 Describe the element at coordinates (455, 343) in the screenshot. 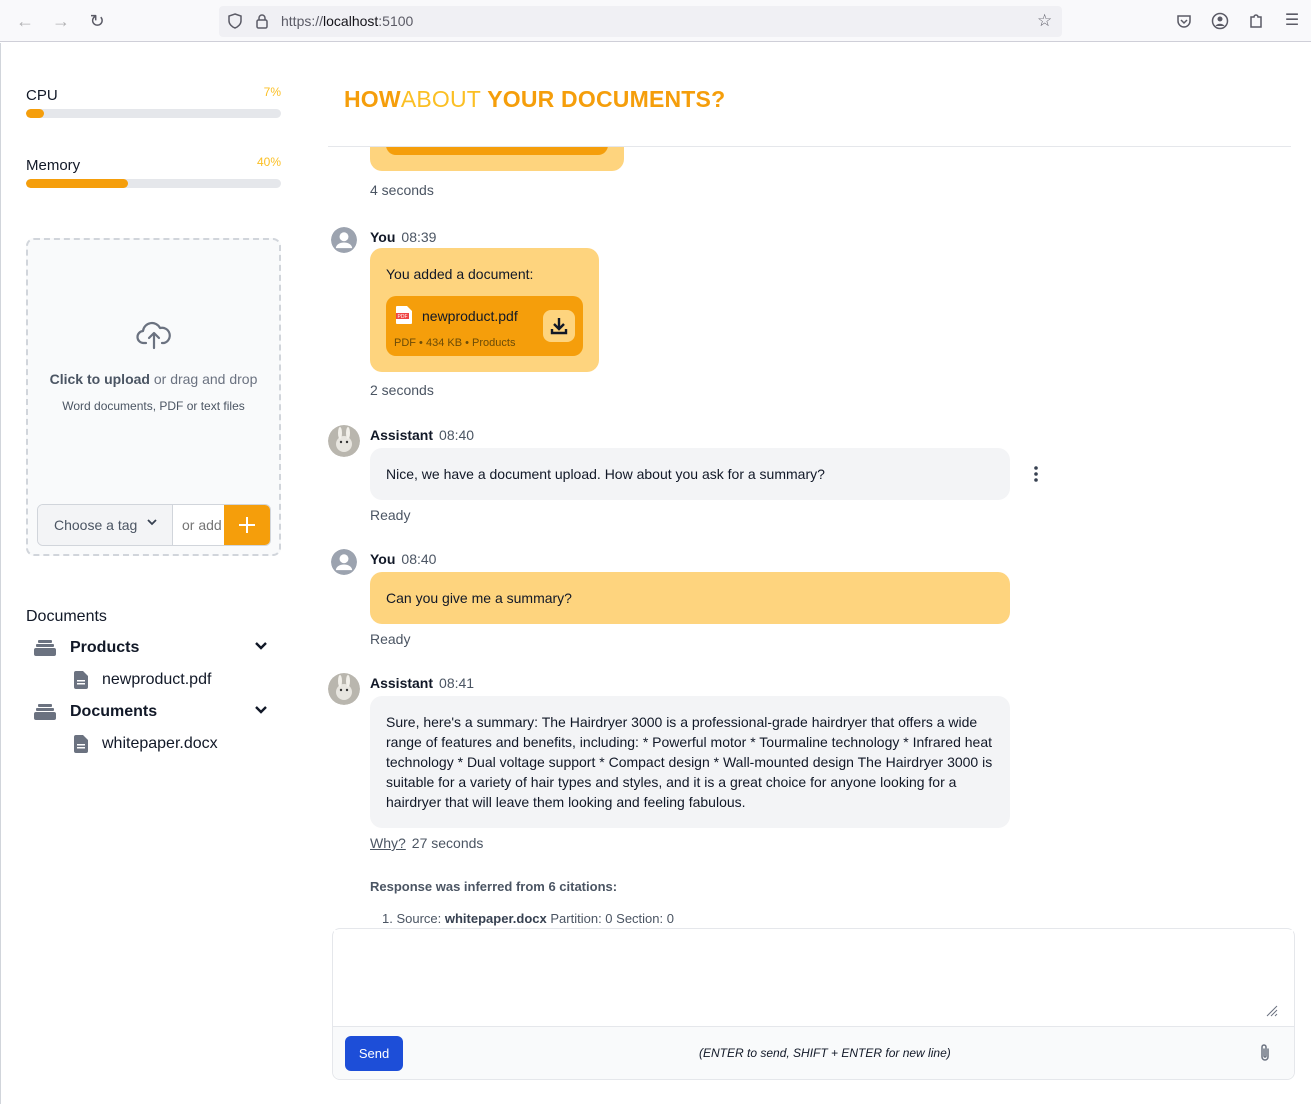

I see `attachment-meta: PDF • 434 KB • Products` at that location.